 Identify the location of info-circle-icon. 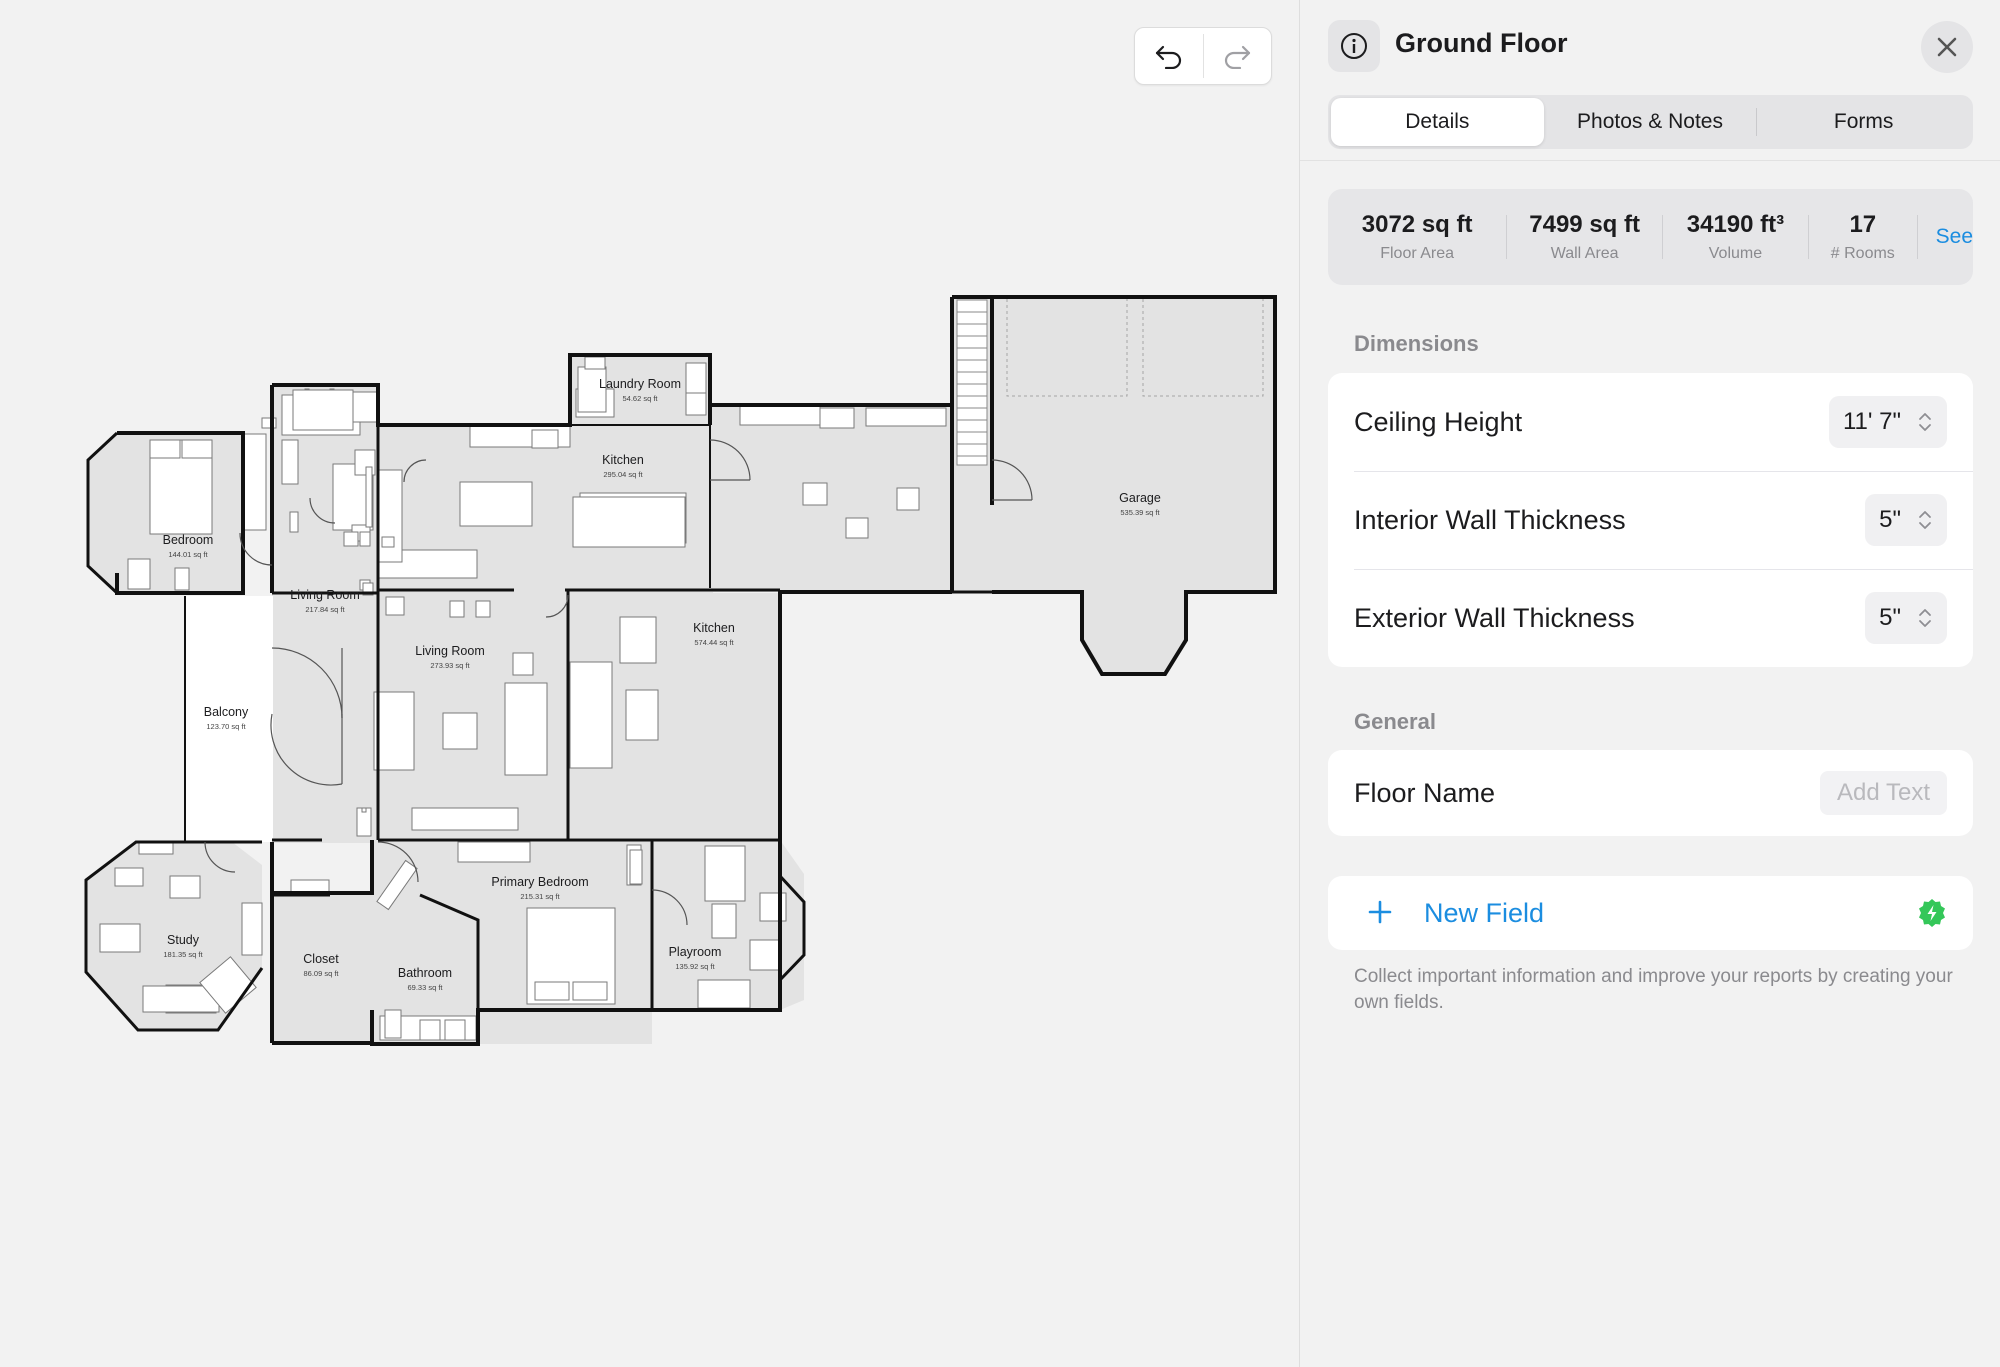
(1354, 46).